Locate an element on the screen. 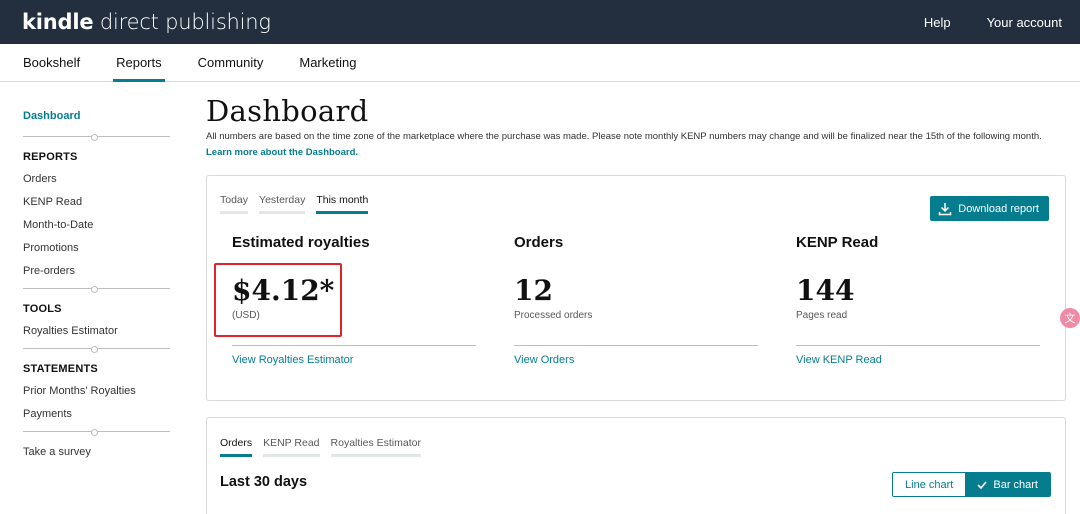  main-tab-bar: Bookshelf Reports Community Marketing is located at coordinates (540, 63).